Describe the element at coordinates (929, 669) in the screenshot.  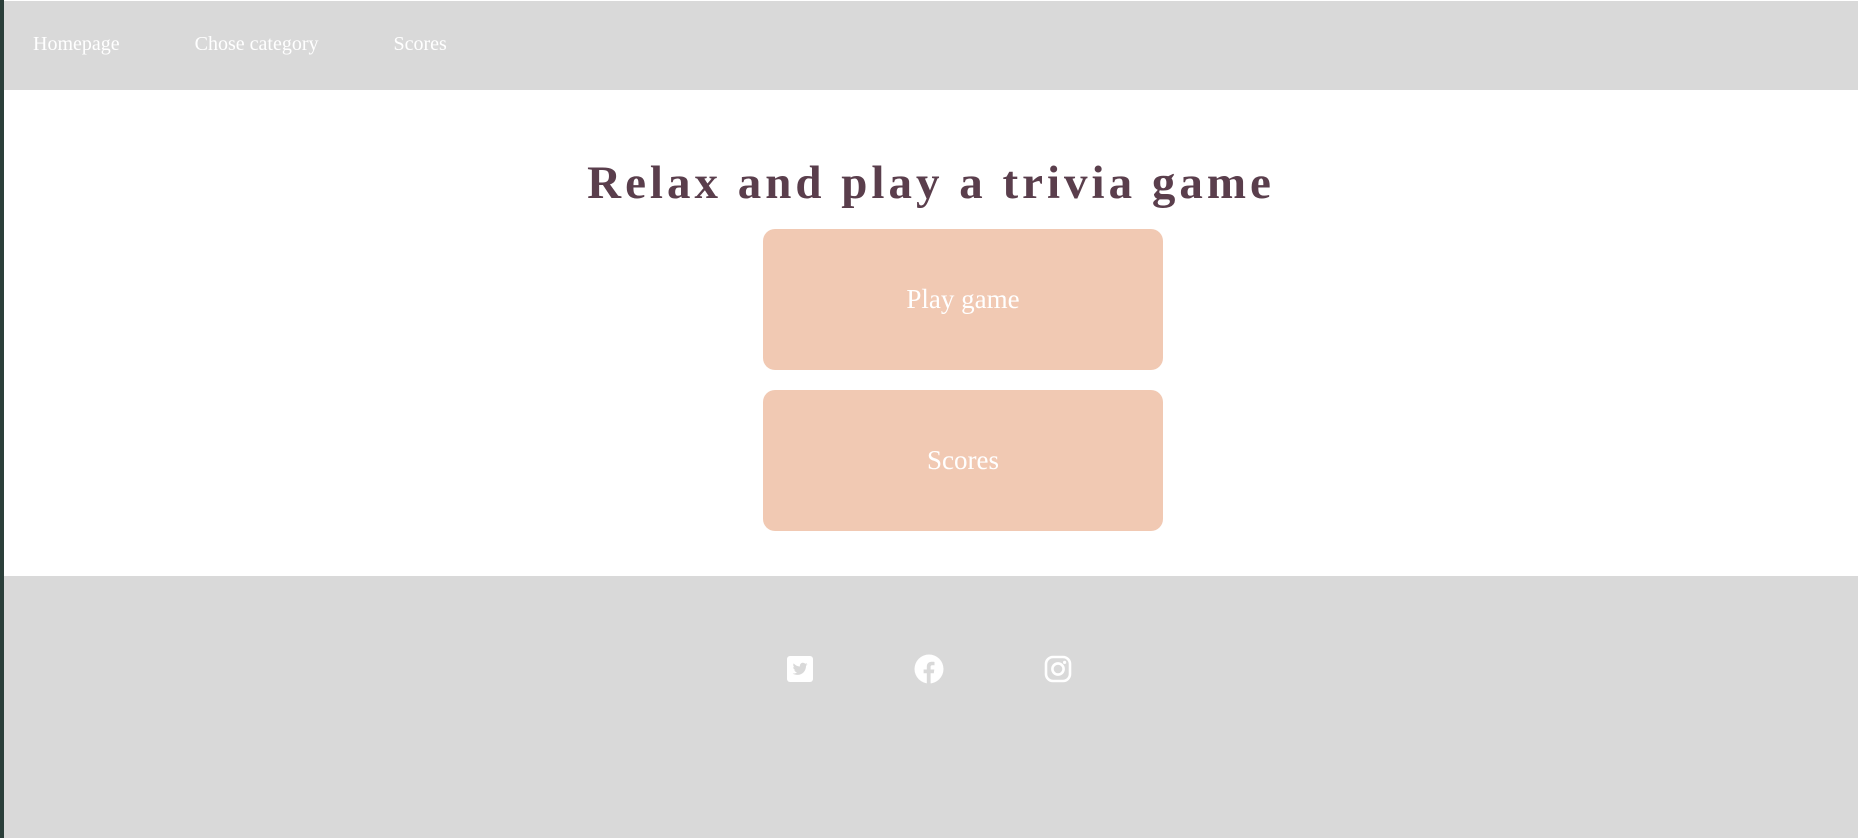
I see `facebook-icon` at that location.